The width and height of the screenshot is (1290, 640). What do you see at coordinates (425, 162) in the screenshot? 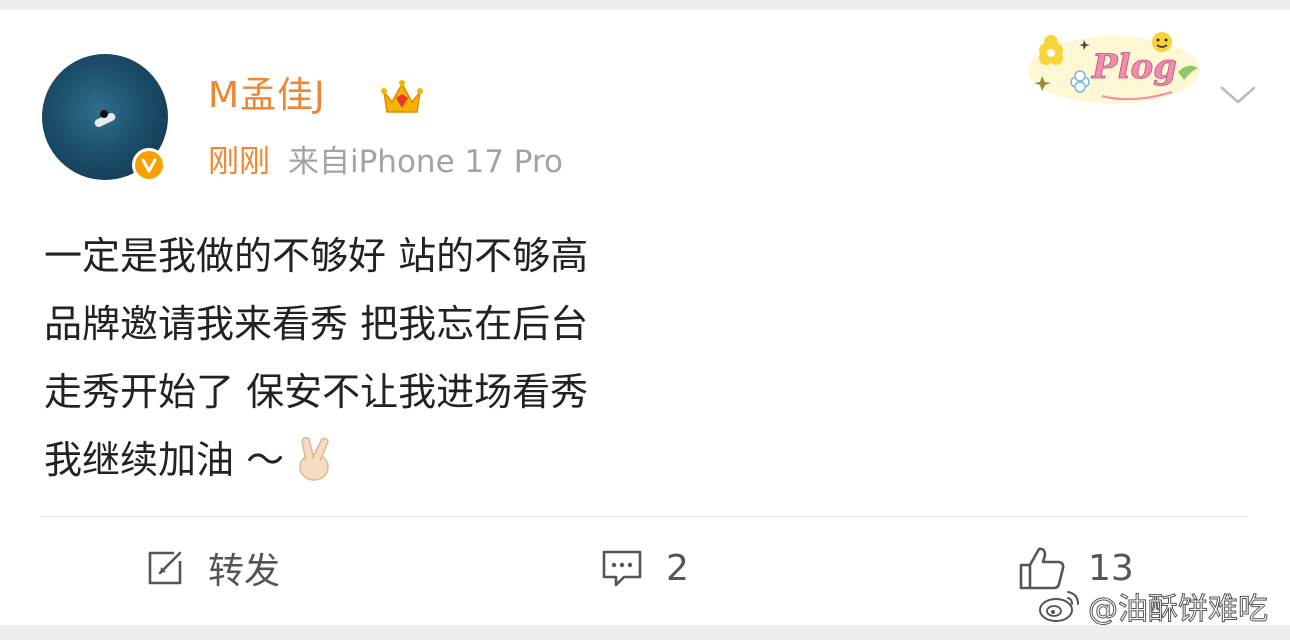
I see `post-source: 来自iPhone 17 Pro` at bounding box center [425, 162].